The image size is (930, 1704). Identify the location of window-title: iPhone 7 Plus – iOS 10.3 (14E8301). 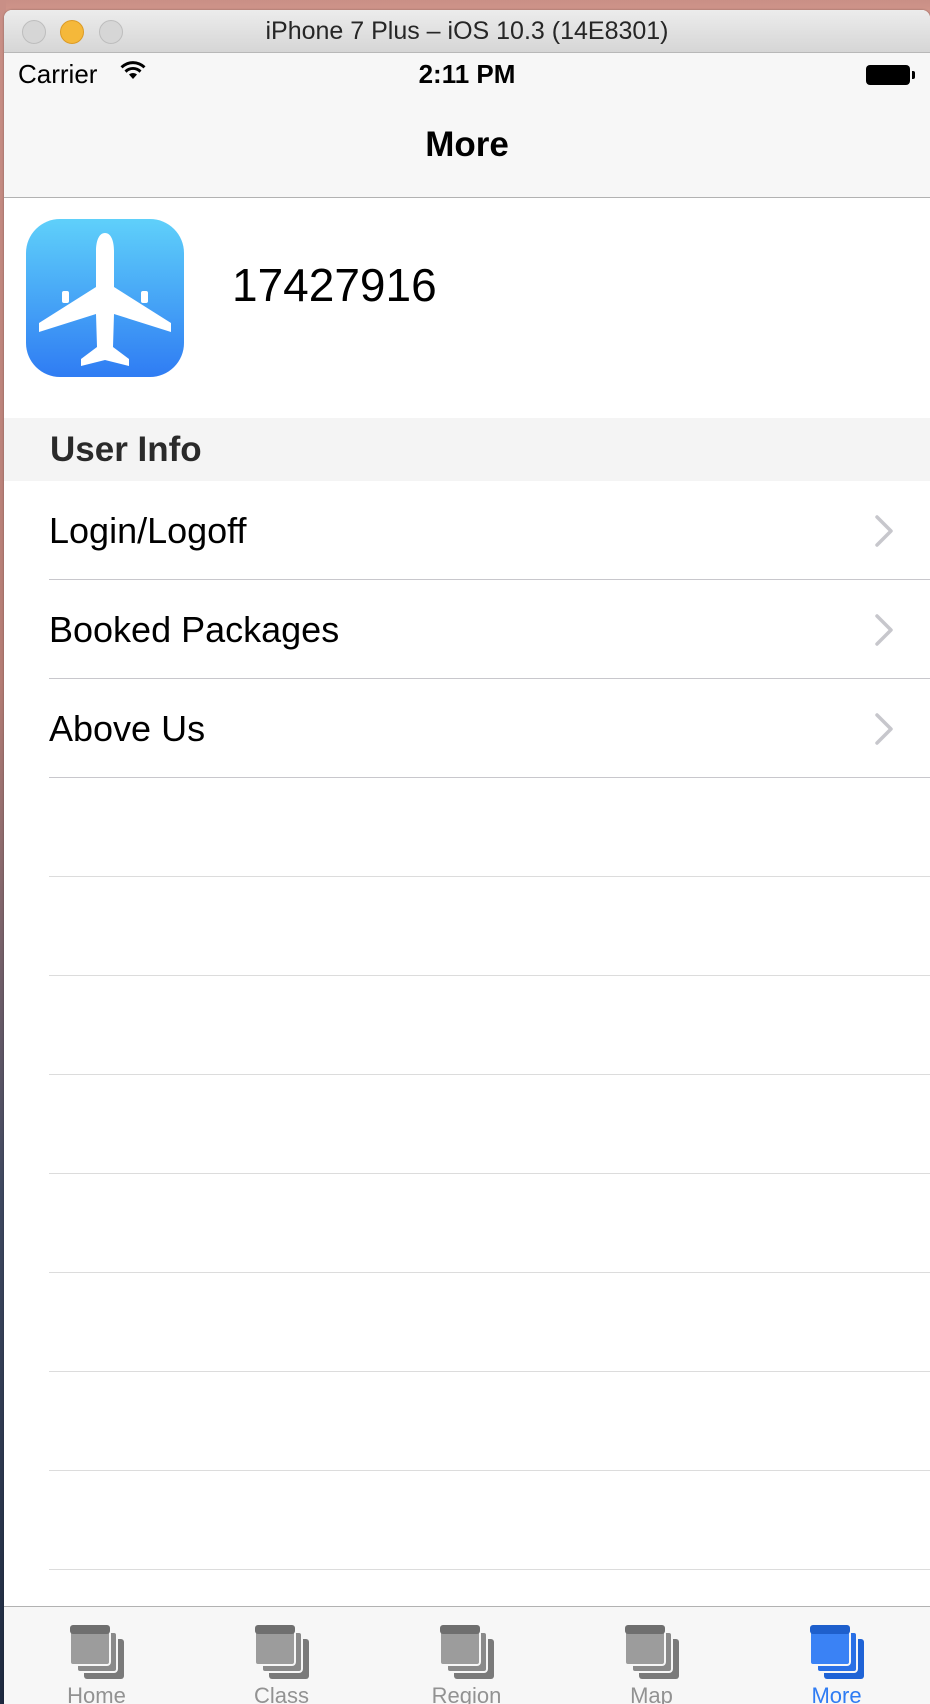
(467, 31).